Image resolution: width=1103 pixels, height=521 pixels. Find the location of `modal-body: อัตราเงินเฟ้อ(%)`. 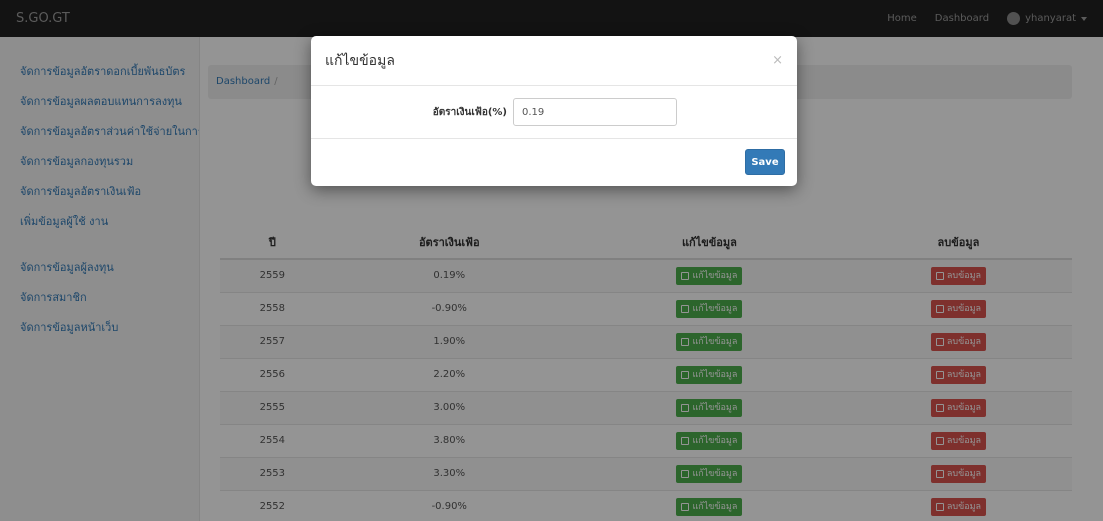

modal-body: อัตราเงินเฟ้อ(%) is located at coordinates (554, 112).